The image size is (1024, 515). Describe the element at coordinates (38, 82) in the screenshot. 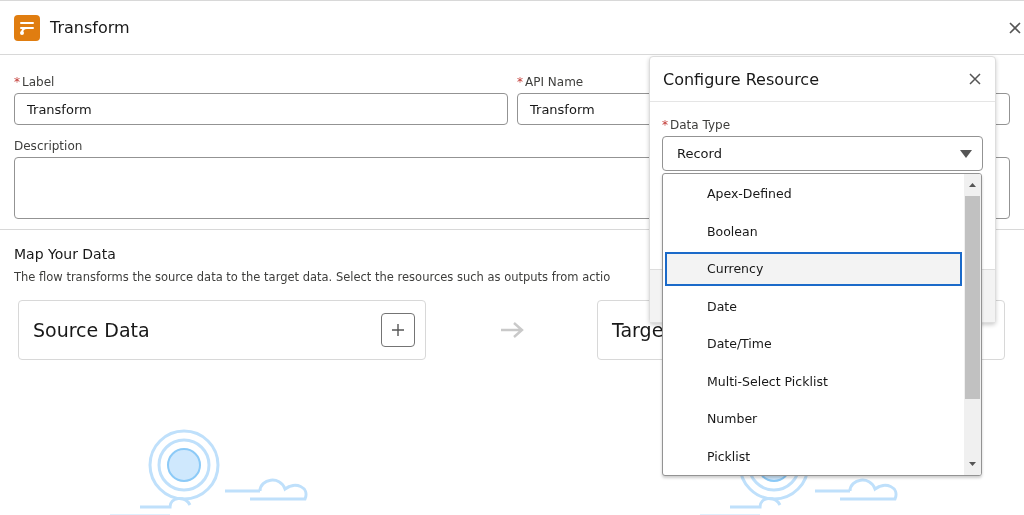

I see `field-label: Label` at that location.